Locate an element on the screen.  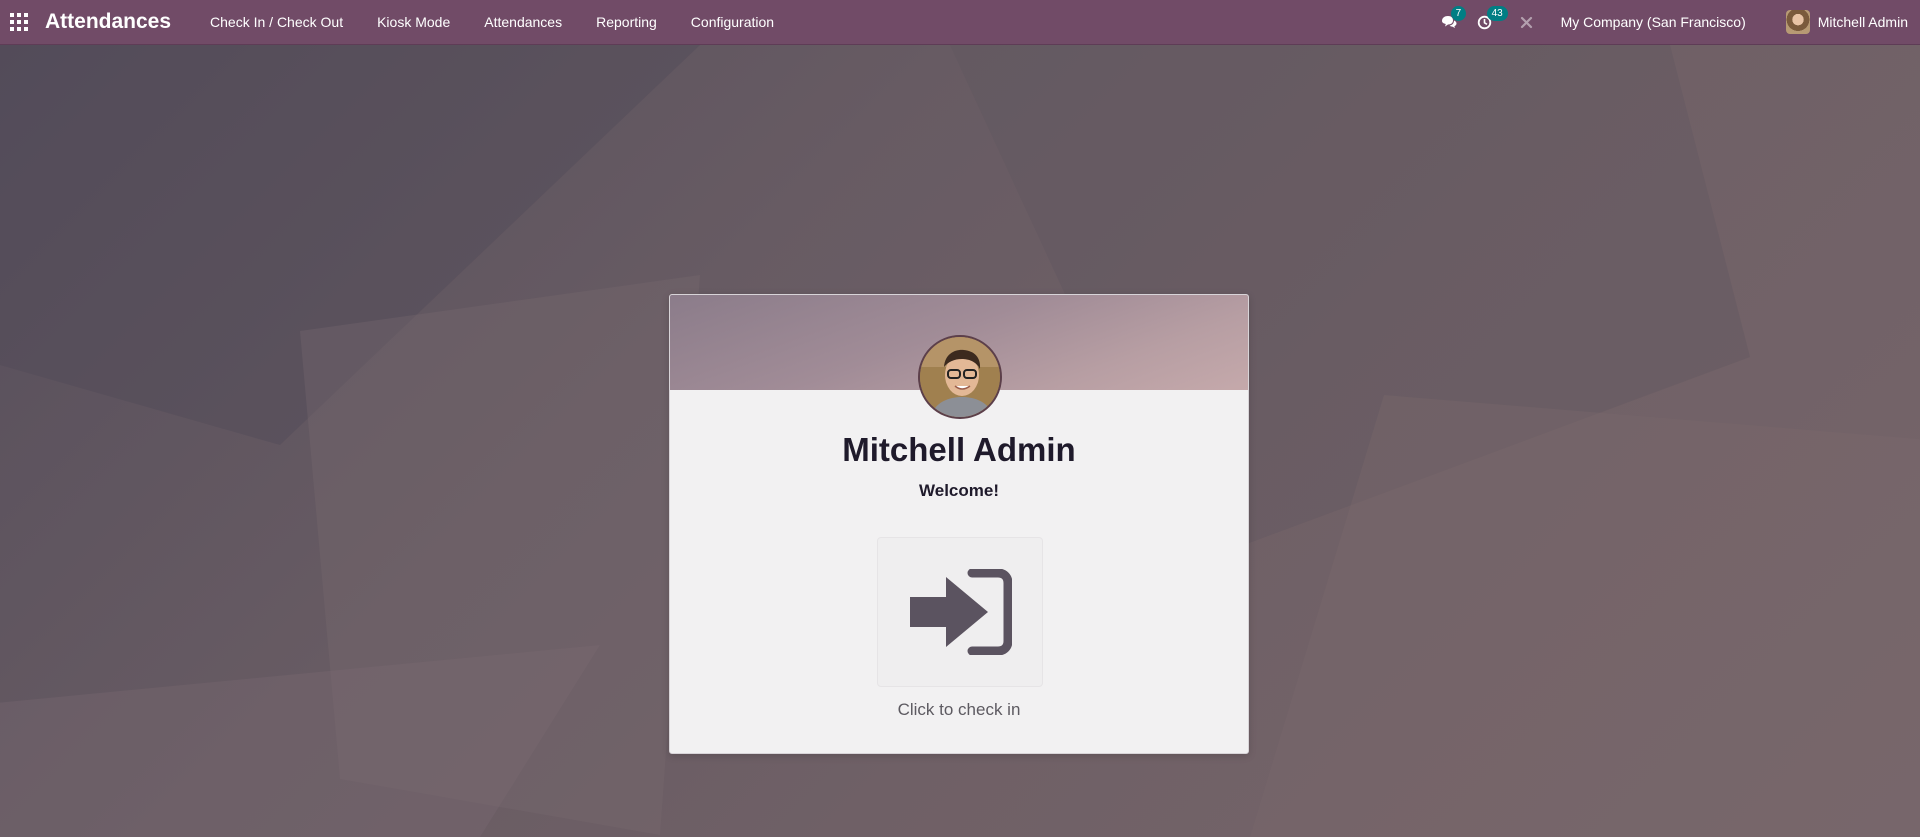
close-icon is located at coordinates (1527, 22).